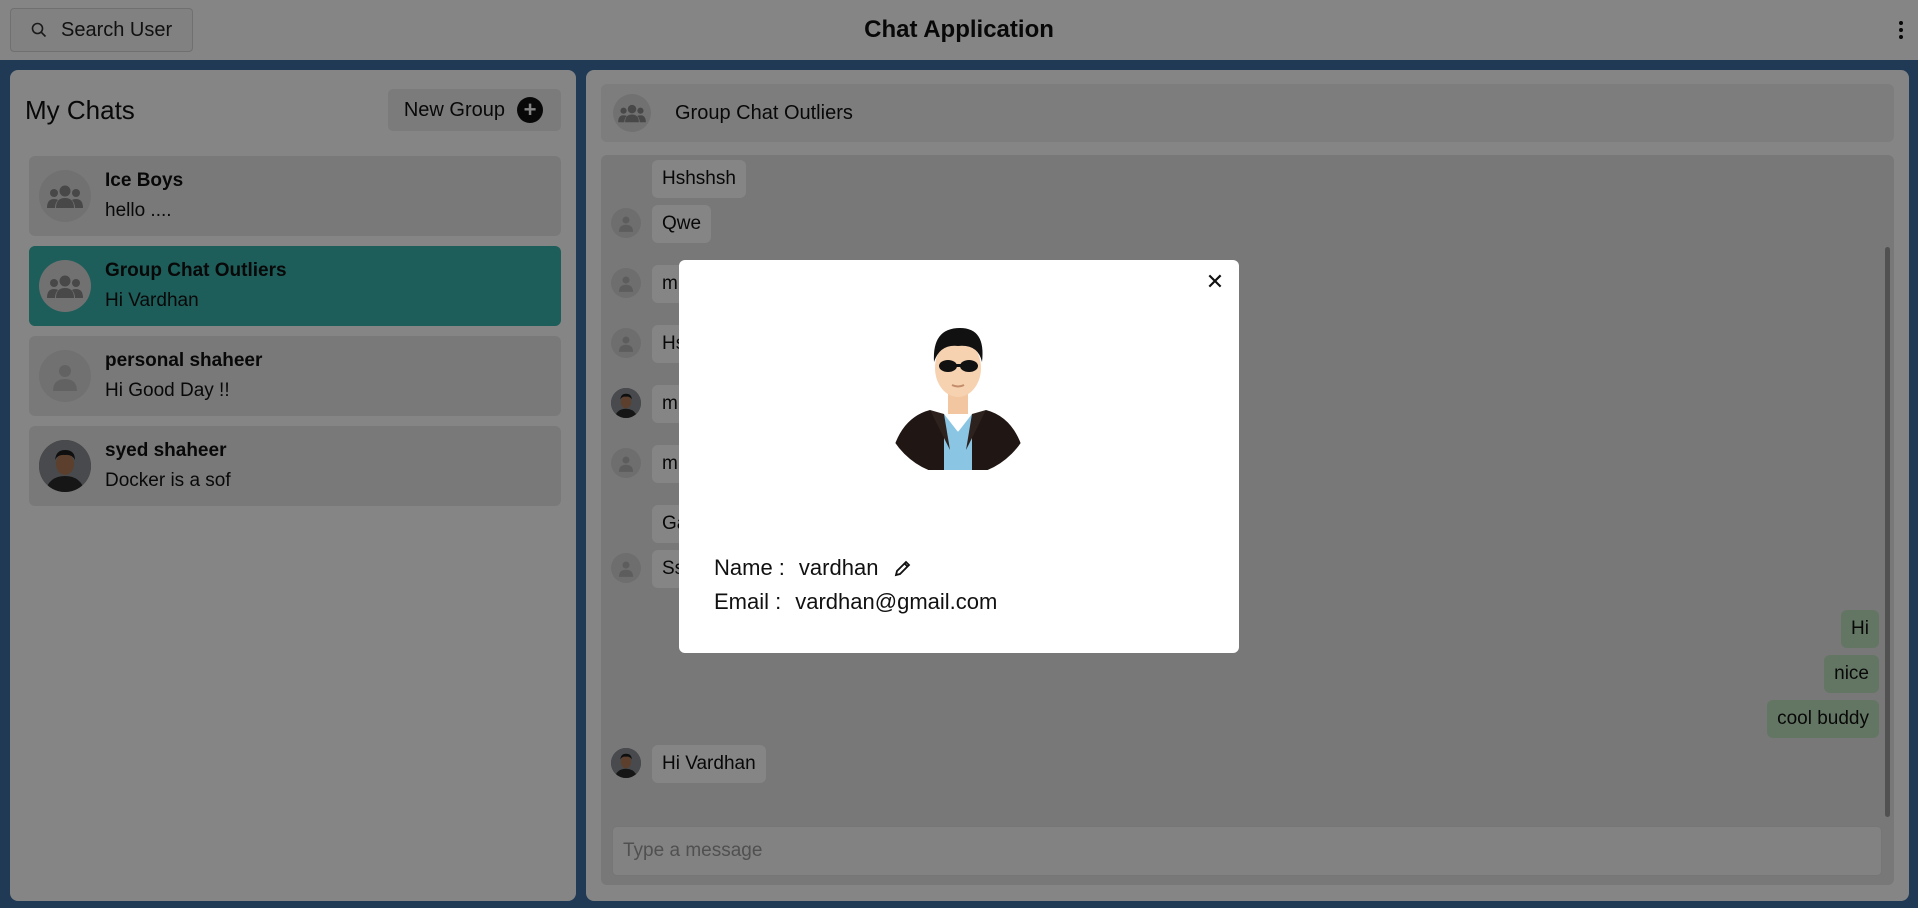  What do you see at coordinates (749, 567) in the screenshot?
I see `name-label: Name :` at bounding box center [749, 567].